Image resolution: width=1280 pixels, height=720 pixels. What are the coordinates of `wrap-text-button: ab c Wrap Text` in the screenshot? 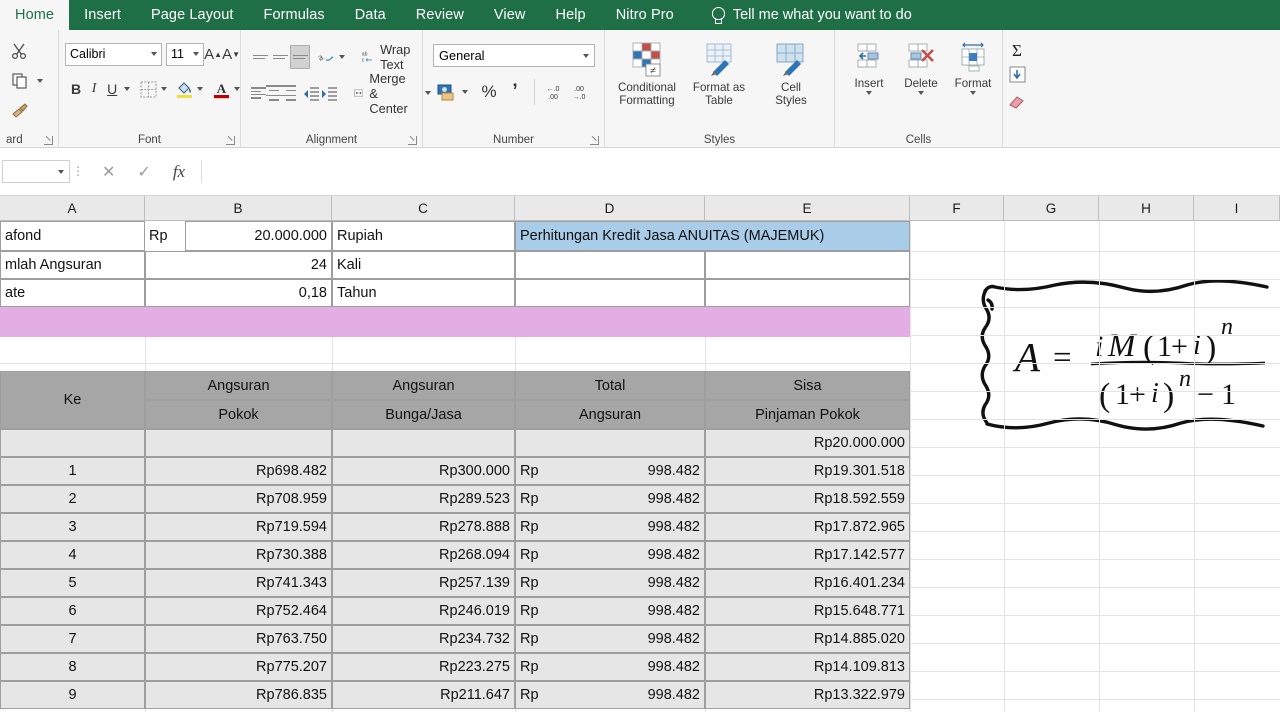 It's located at (389, 57).